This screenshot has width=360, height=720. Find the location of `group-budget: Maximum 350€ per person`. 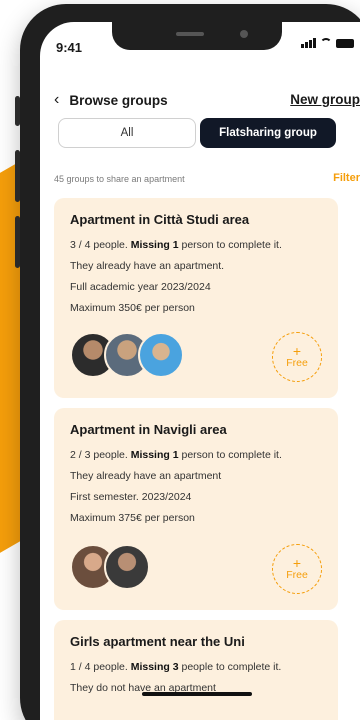

group-budget: Maximum 350€ per person is located at coordinates (132, 308).